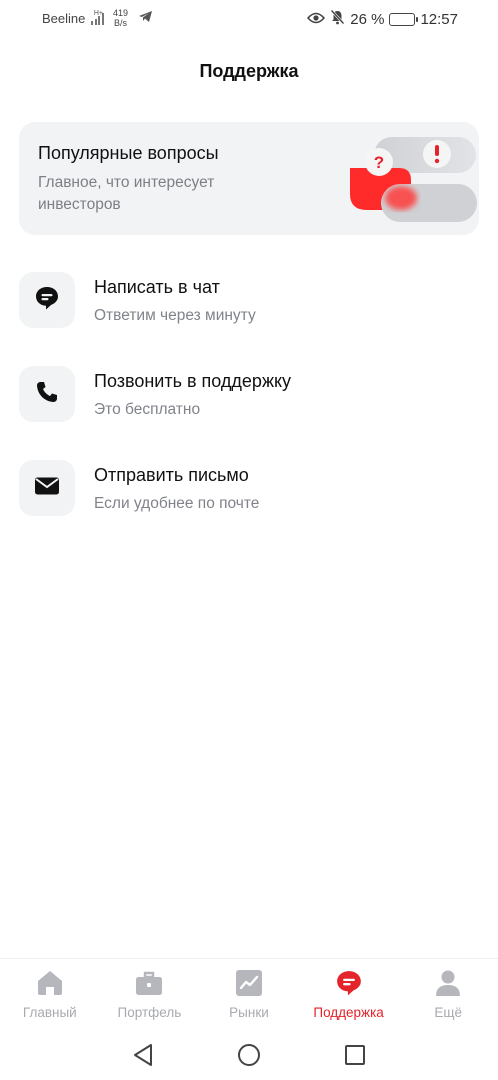  I want to click on system-navigation, so click(249, 1055).